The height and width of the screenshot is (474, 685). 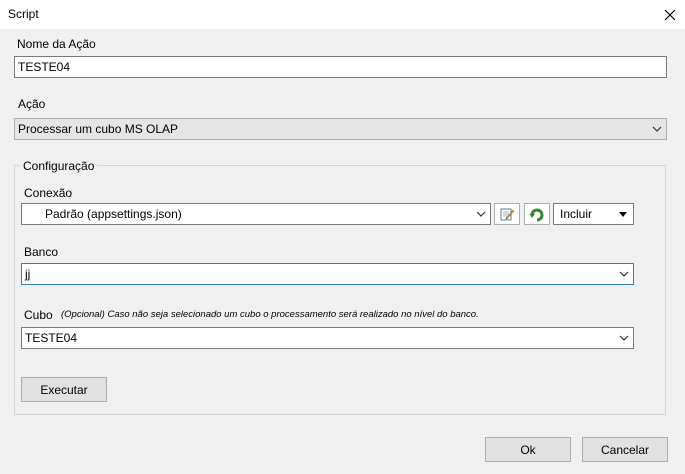 I want to click on close-icon, so click(x=670, y=14).